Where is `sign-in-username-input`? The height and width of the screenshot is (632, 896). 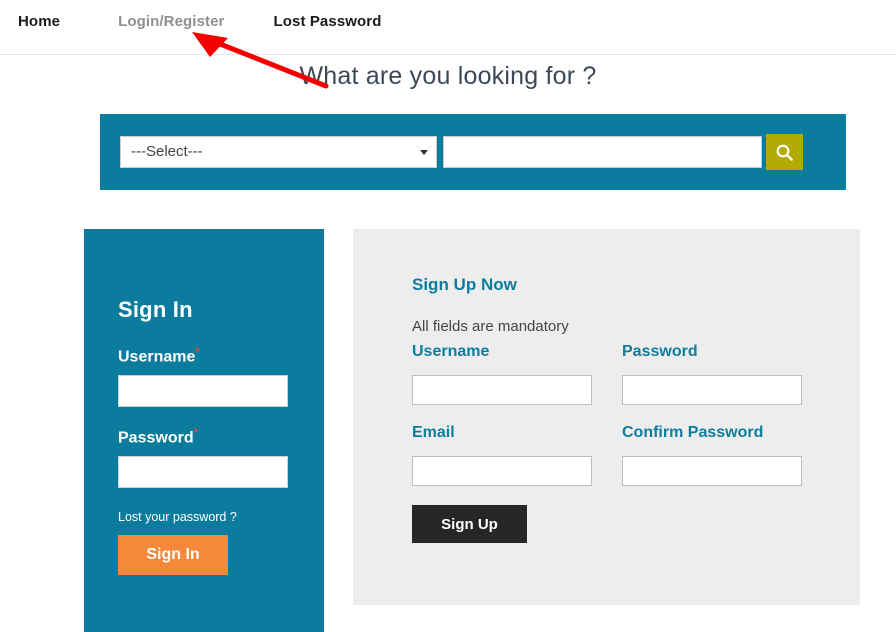 sign-in-username-input is located at coordinates (203, 391).